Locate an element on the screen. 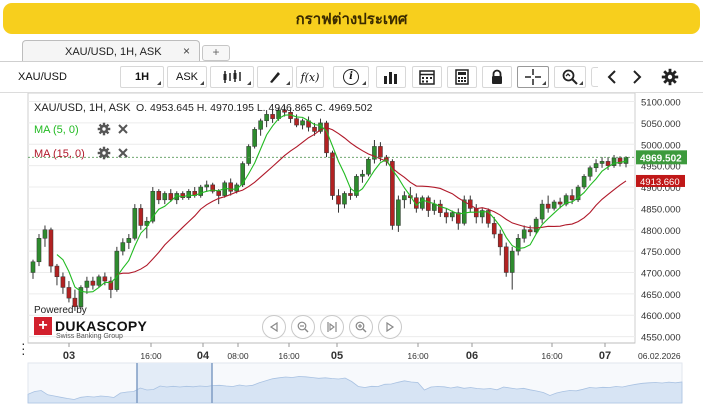  ma-price-value: 4913.660 is located at coordinates (660, 182).